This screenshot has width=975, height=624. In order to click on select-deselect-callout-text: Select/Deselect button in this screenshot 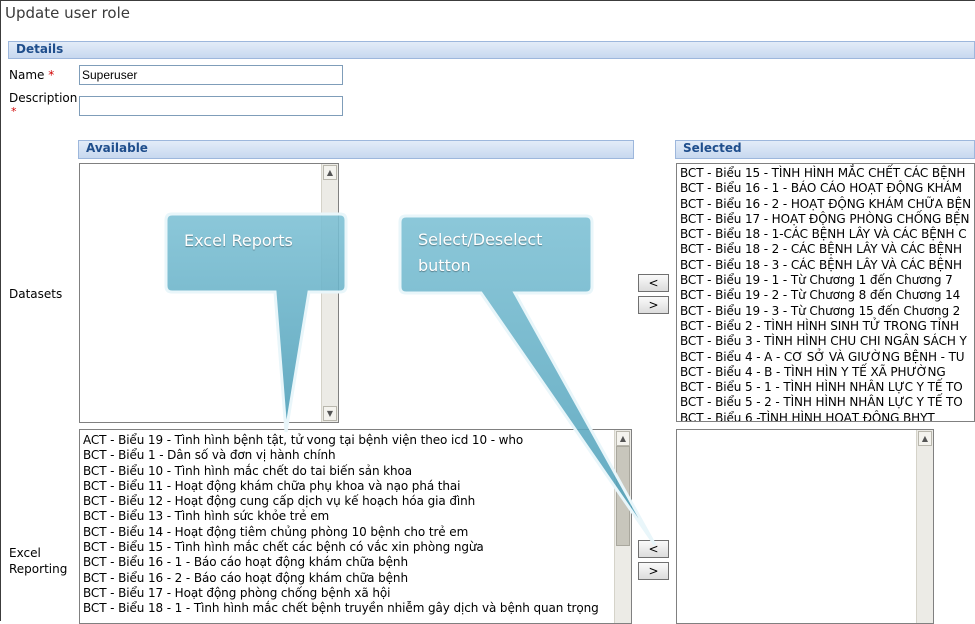, I will do `click(480, 252)`.